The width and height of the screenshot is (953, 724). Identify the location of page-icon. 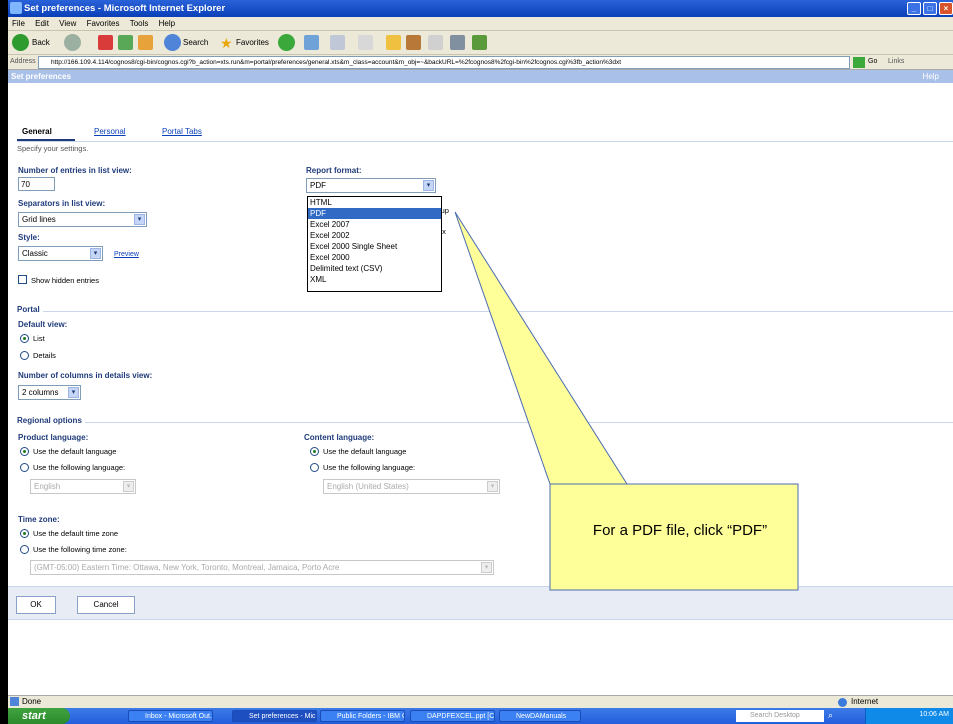
(14, 701).